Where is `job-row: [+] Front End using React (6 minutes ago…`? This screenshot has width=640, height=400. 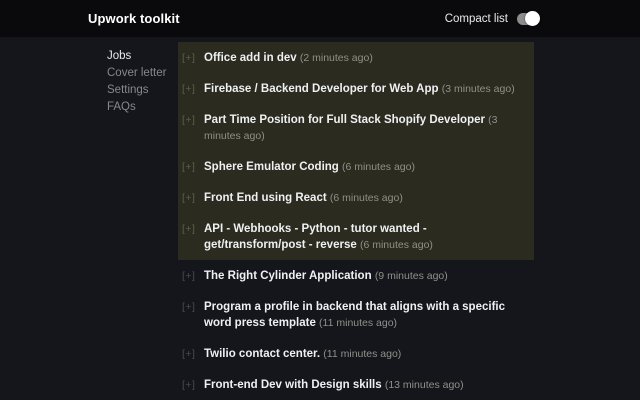
job-row: [+] Front End using React (6 minutes ago… is located at coordinates (356, 197).